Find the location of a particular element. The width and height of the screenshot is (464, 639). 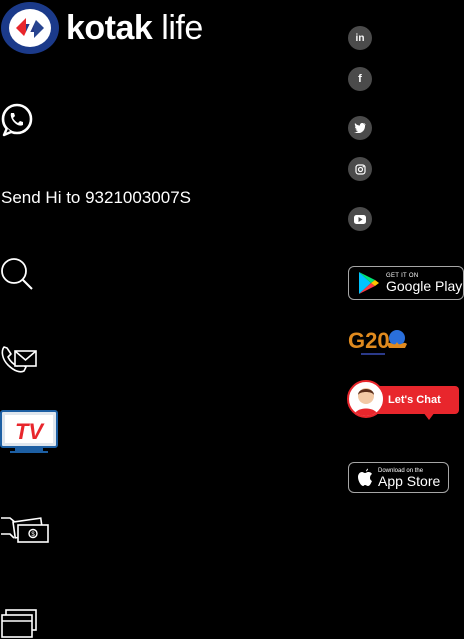

whatsapp-icon is located at coordinates (17, 120).